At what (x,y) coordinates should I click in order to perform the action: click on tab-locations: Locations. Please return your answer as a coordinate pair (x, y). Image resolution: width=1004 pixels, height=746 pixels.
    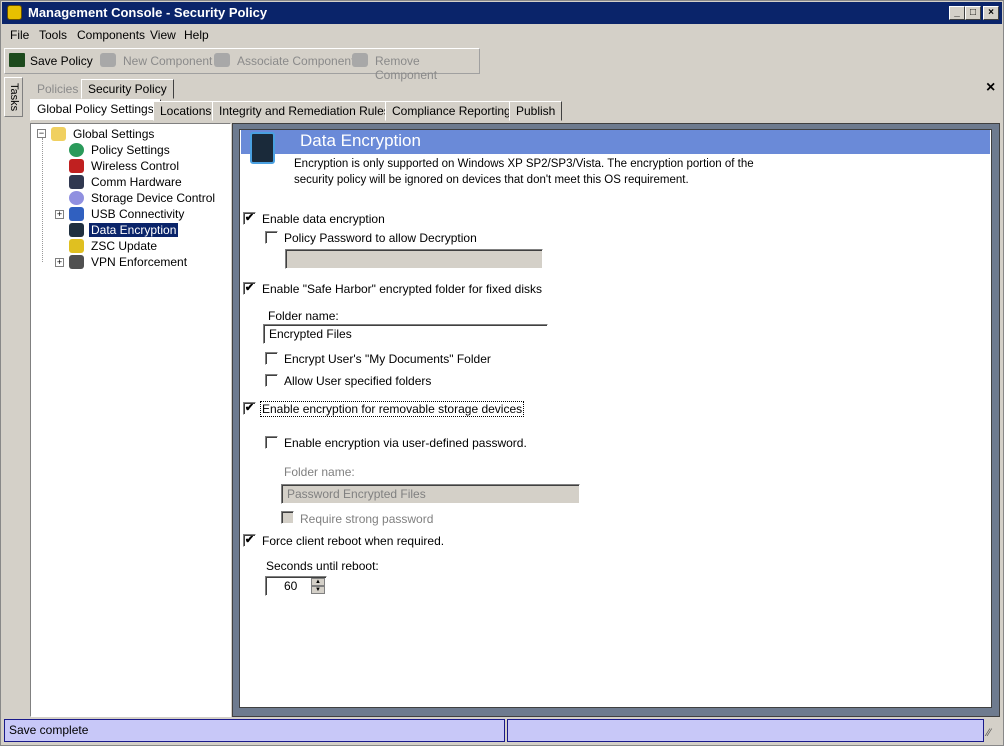
    Looking at the image, I should click on (186, 111).